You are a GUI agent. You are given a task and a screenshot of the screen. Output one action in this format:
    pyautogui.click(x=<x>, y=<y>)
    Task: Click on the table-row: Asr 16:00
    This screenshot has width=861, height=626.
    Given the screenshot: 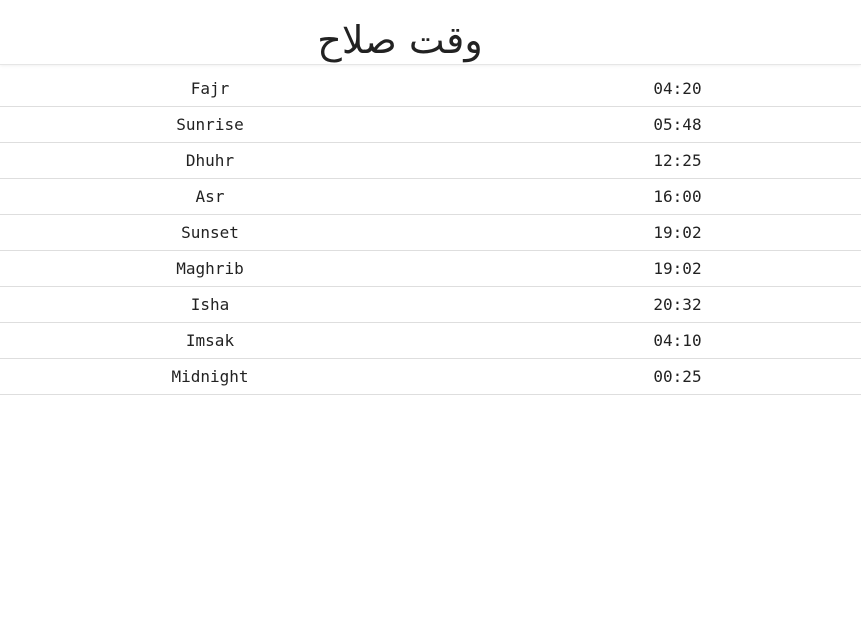 What is the action you would take?
    pyautogui.click(x=430, y=197)
    